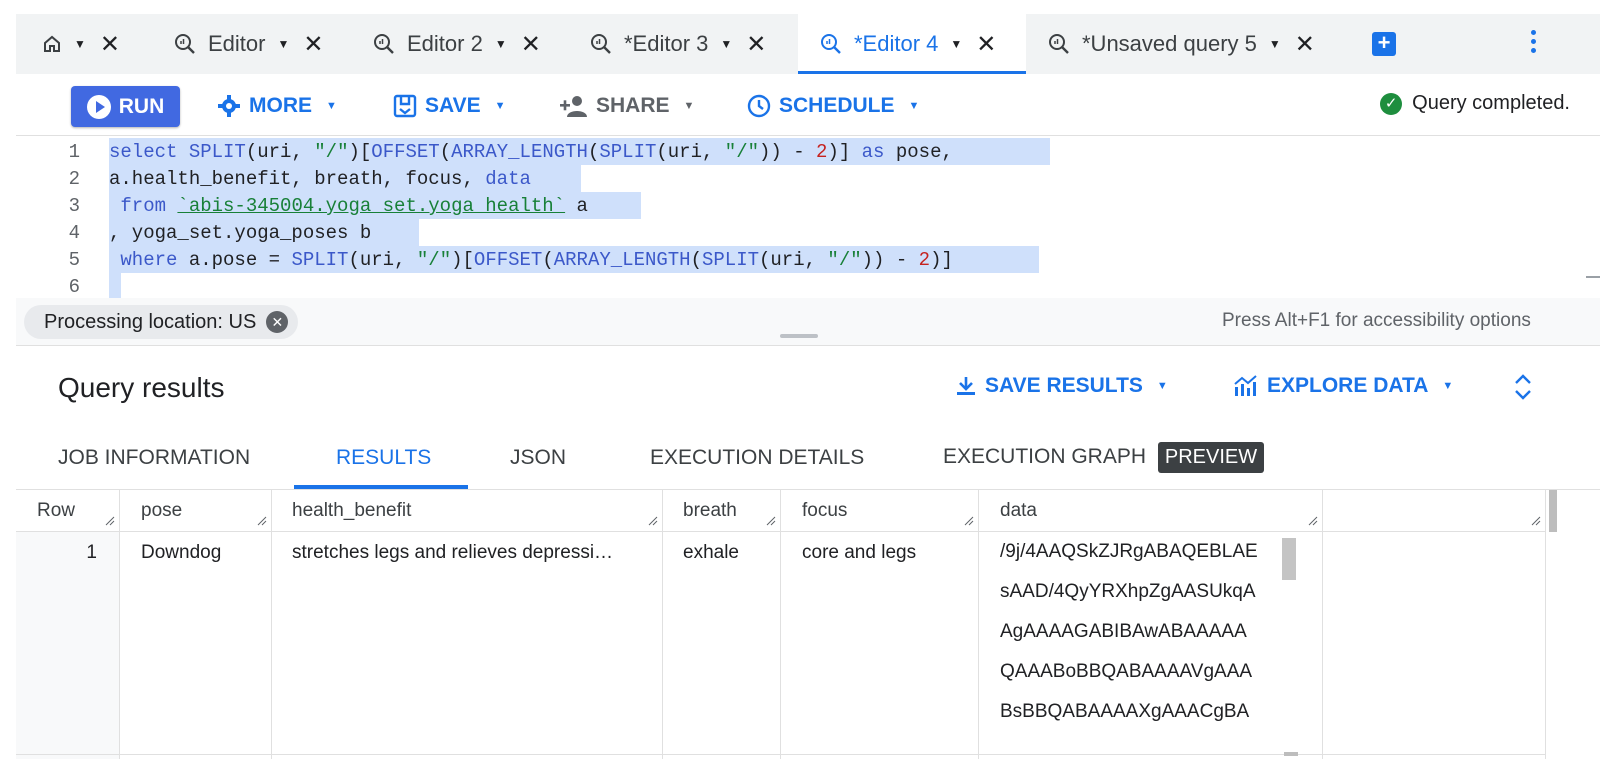  What do you see at coordinates (449, 106) in the screenshot?
I see `save-button: SAVE ▼` at bounding box center [449, 106].